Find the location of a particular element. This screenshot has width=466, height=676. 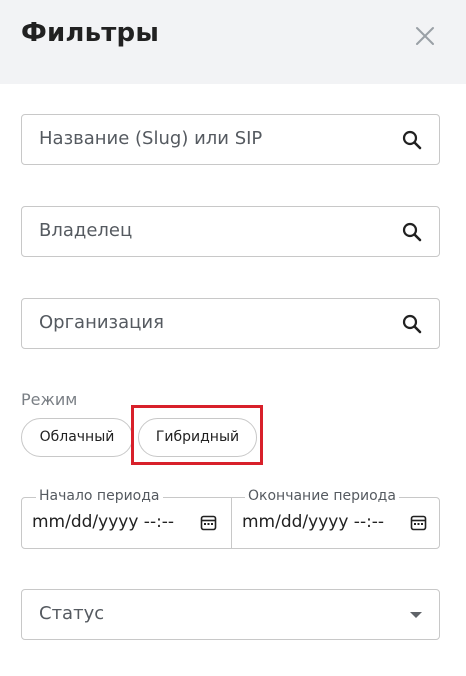

organization-placeholder: Организация is located at coordinates (101, 322).